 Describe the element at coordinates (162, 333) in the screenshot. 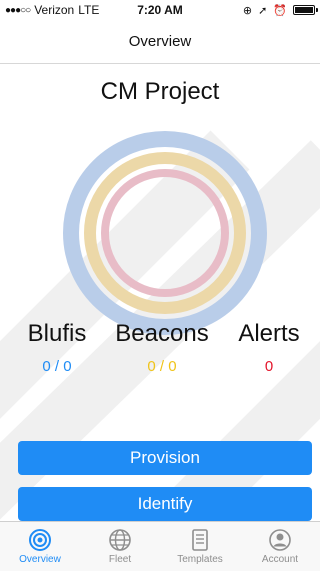

I see `stat-label: Beacons` at that location.